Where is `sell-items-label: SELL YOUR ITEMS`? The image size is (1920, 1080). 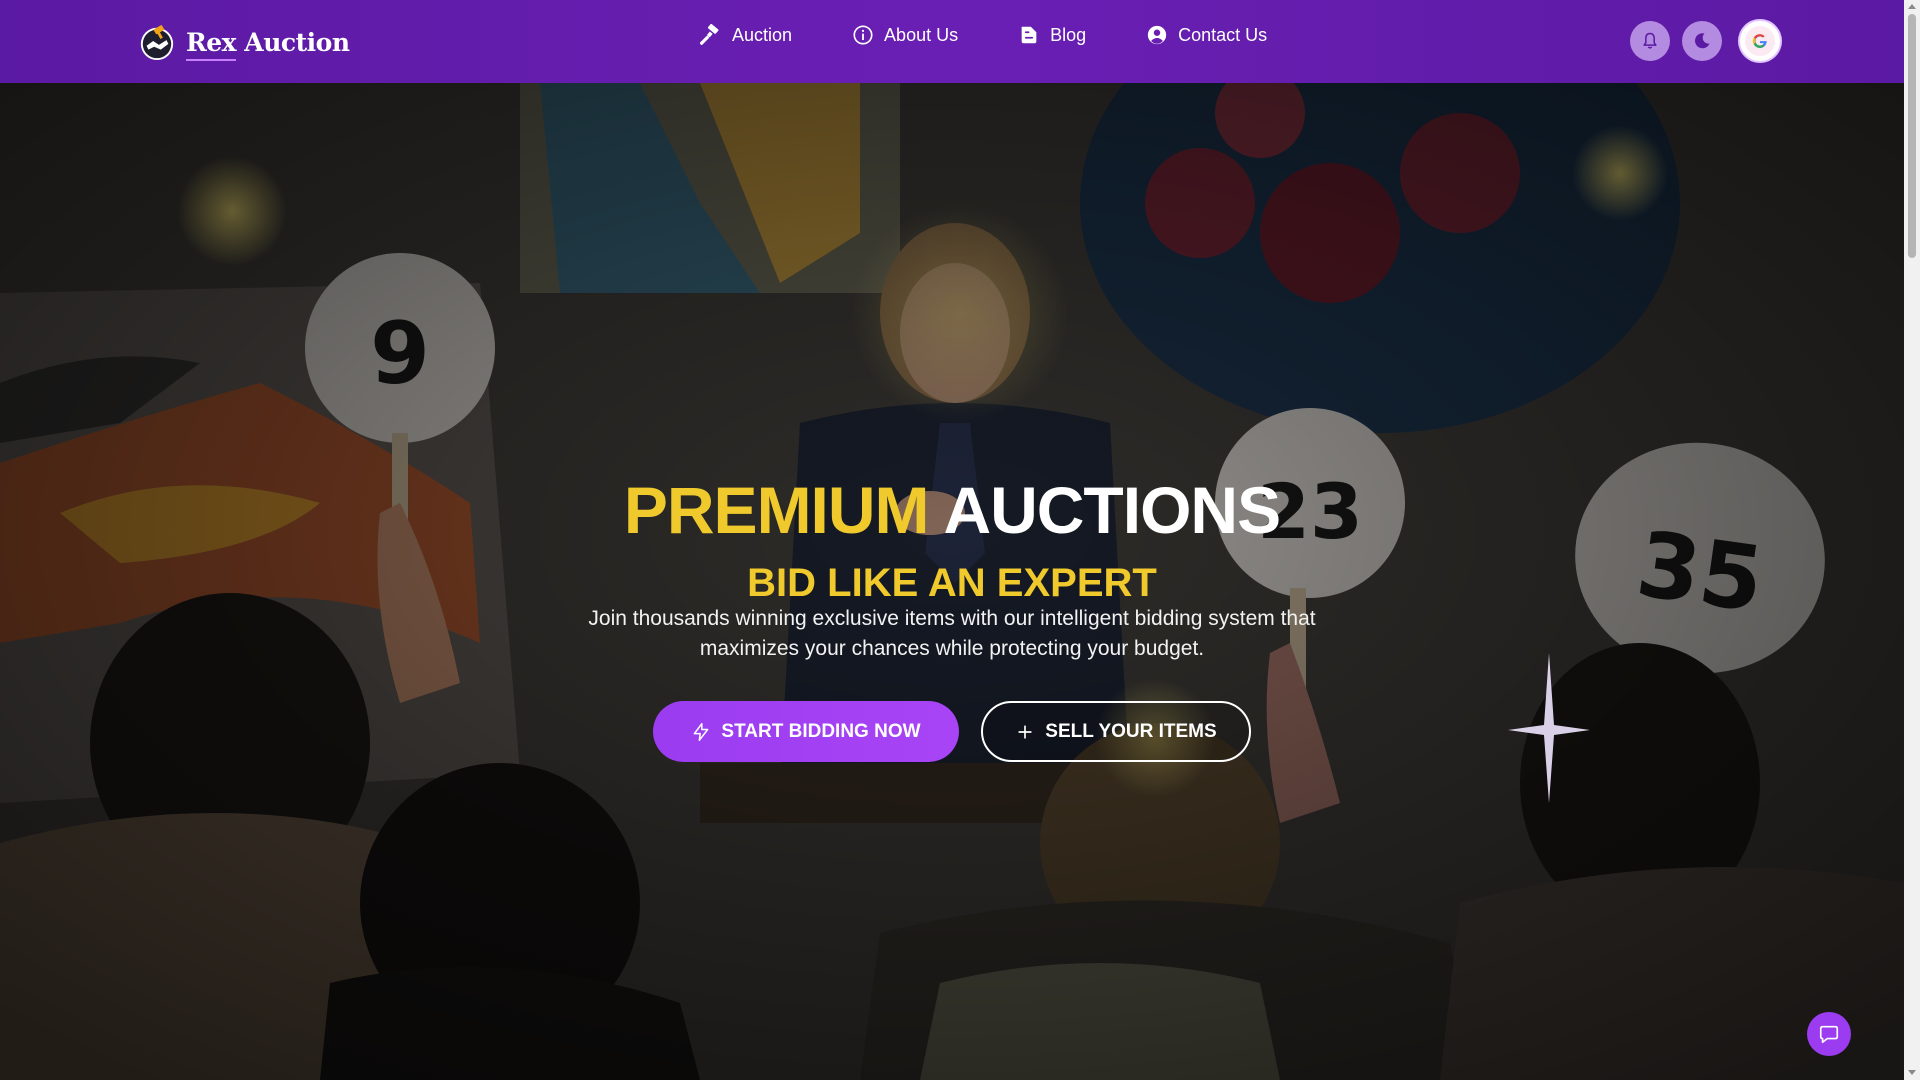
sell-items-label: SELL YOUR ITEMS is located at coordinates (1131, 731).